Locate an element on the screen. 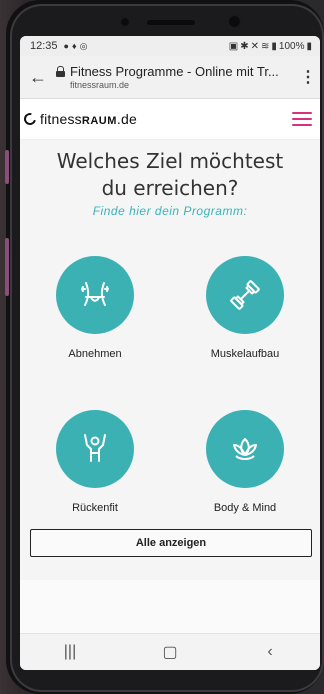 This screenshot has height=694, width=324. home-icon: ▢ is located at coordinates (170, 652).